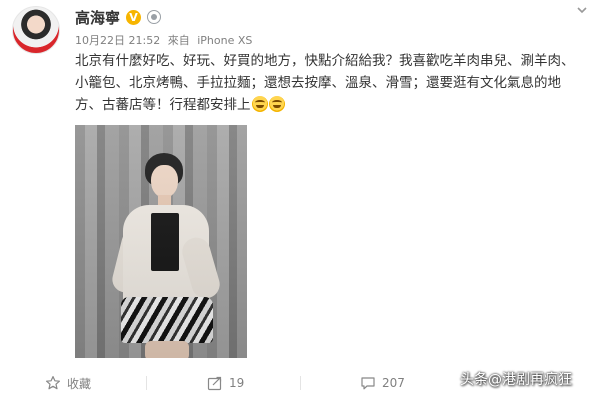  What do you see at coordinates (237, 383) in the screenshot?
I see `share-count: 19` at bounding box center [237, 383].